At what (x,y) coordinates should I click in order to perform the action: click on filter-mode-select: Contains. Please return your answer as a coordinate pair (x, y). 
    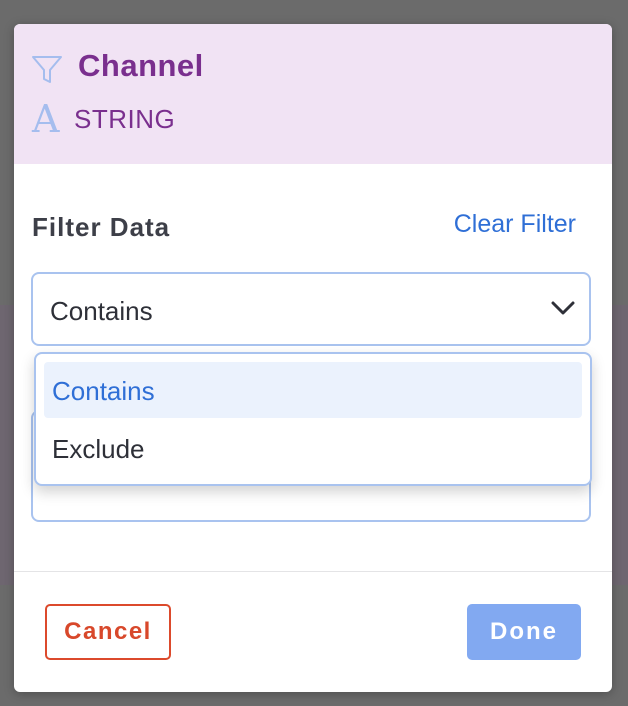
    Looking at the image, I should click on (311, 309).